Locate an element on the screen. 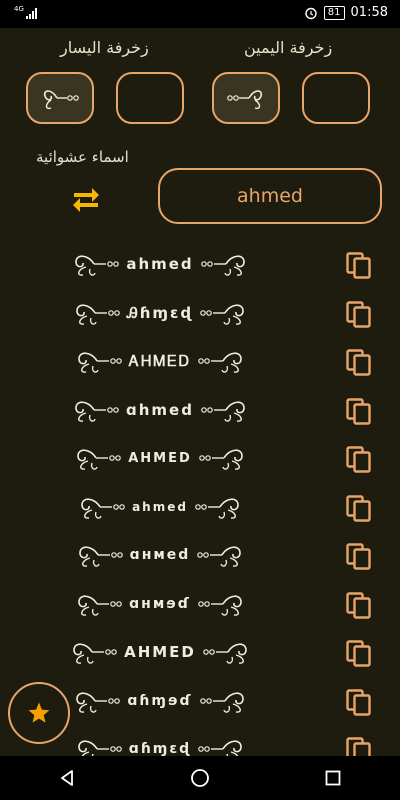 The height and width of the screenshot is (800, 400). styled-name: ɑhmed is located at coordinates (160, 410).